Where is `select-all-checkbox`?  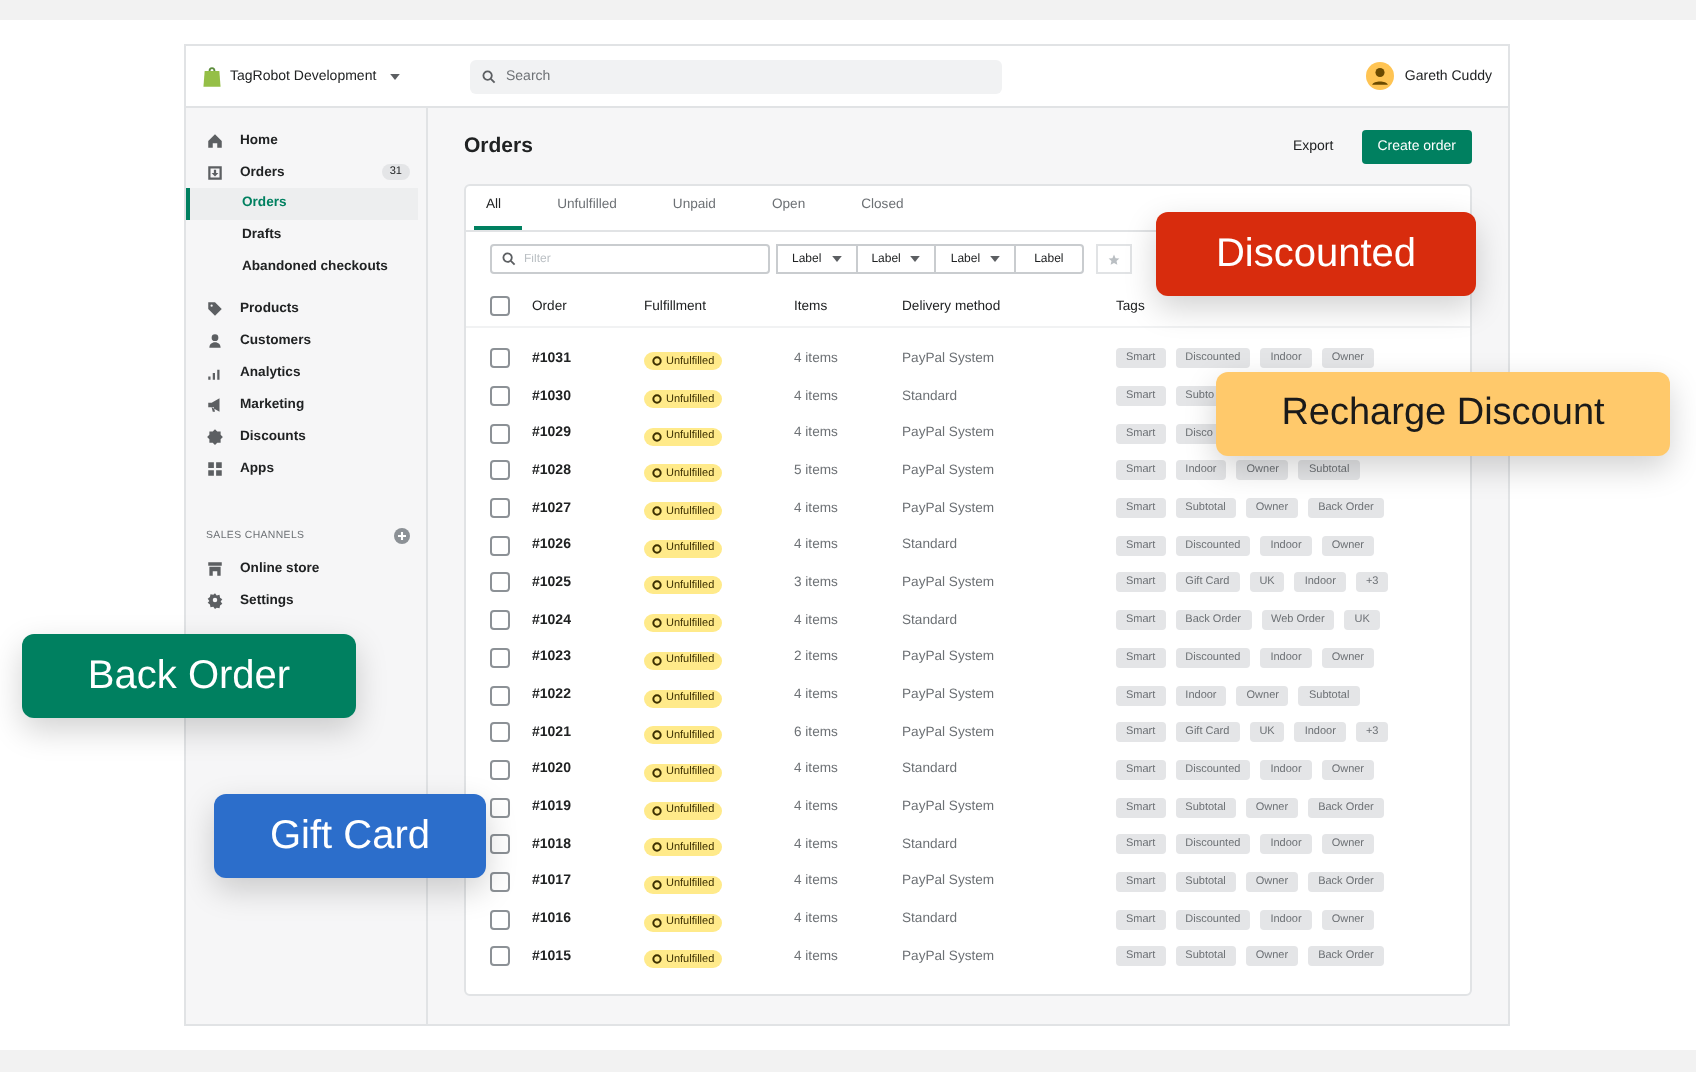 select-all-checkbox is located at coordinates (500, 306).